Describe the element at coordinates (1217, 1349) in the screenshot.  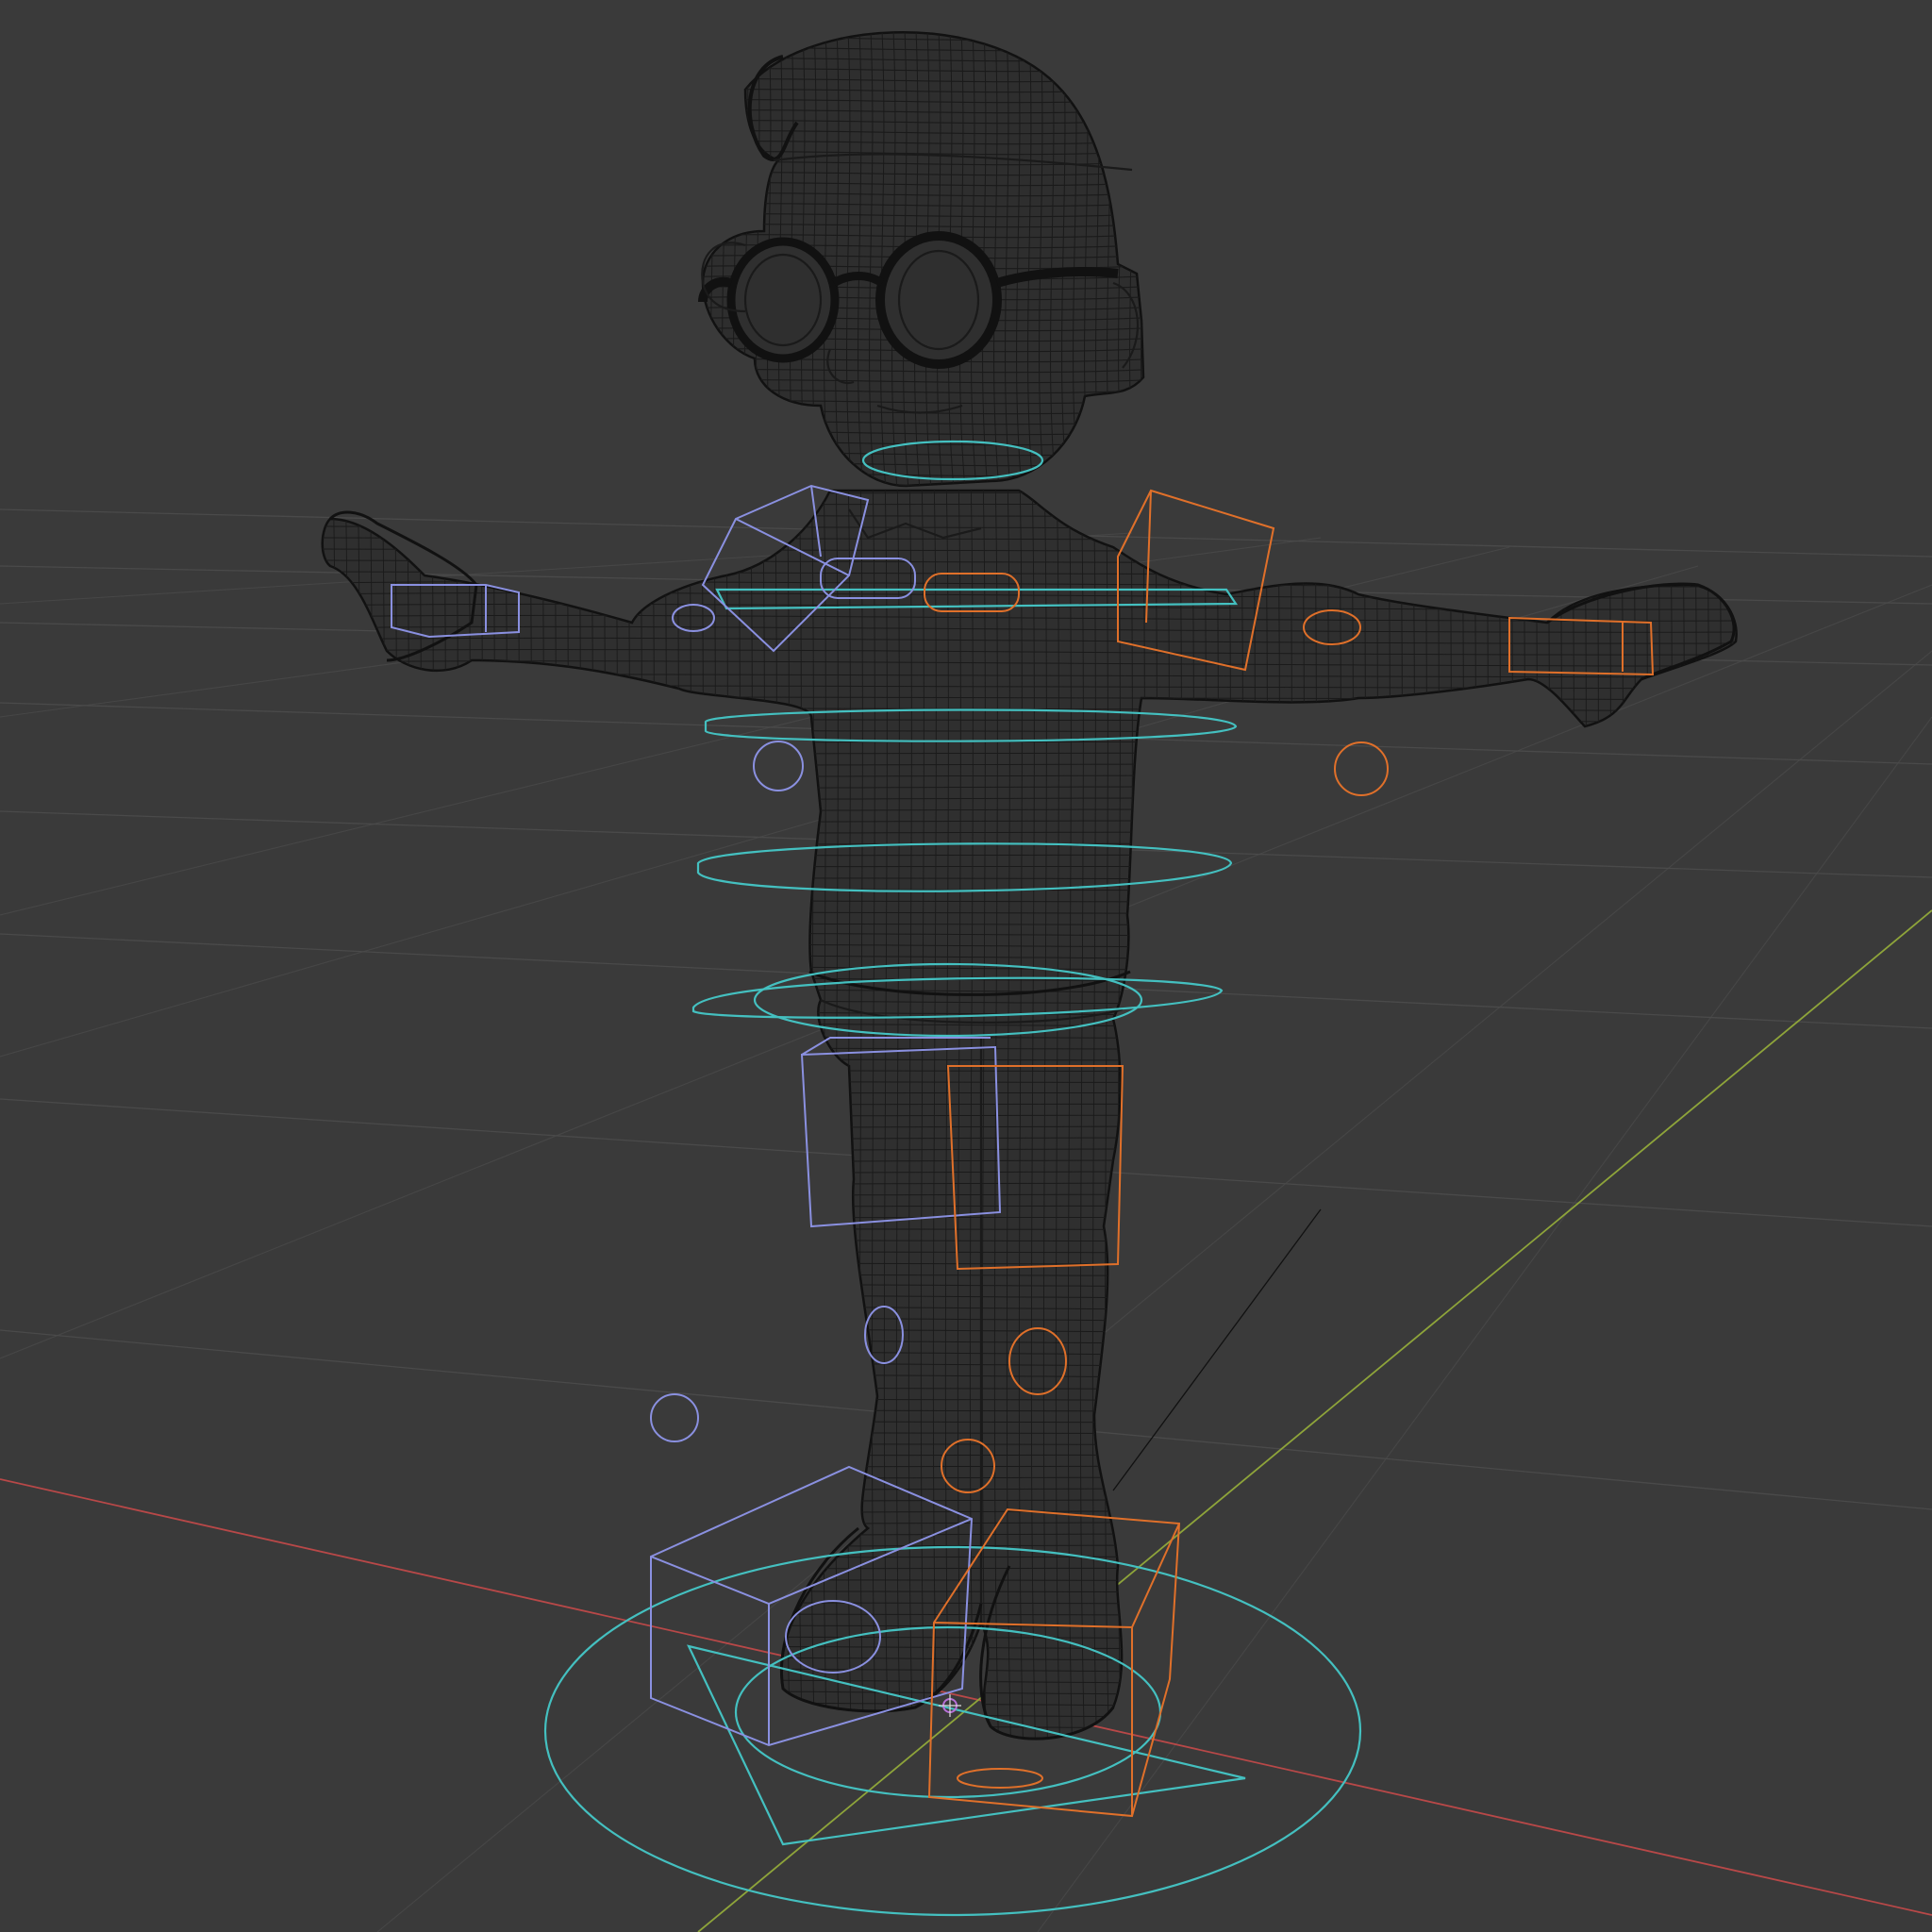
I see `light-direction-line` at that location.